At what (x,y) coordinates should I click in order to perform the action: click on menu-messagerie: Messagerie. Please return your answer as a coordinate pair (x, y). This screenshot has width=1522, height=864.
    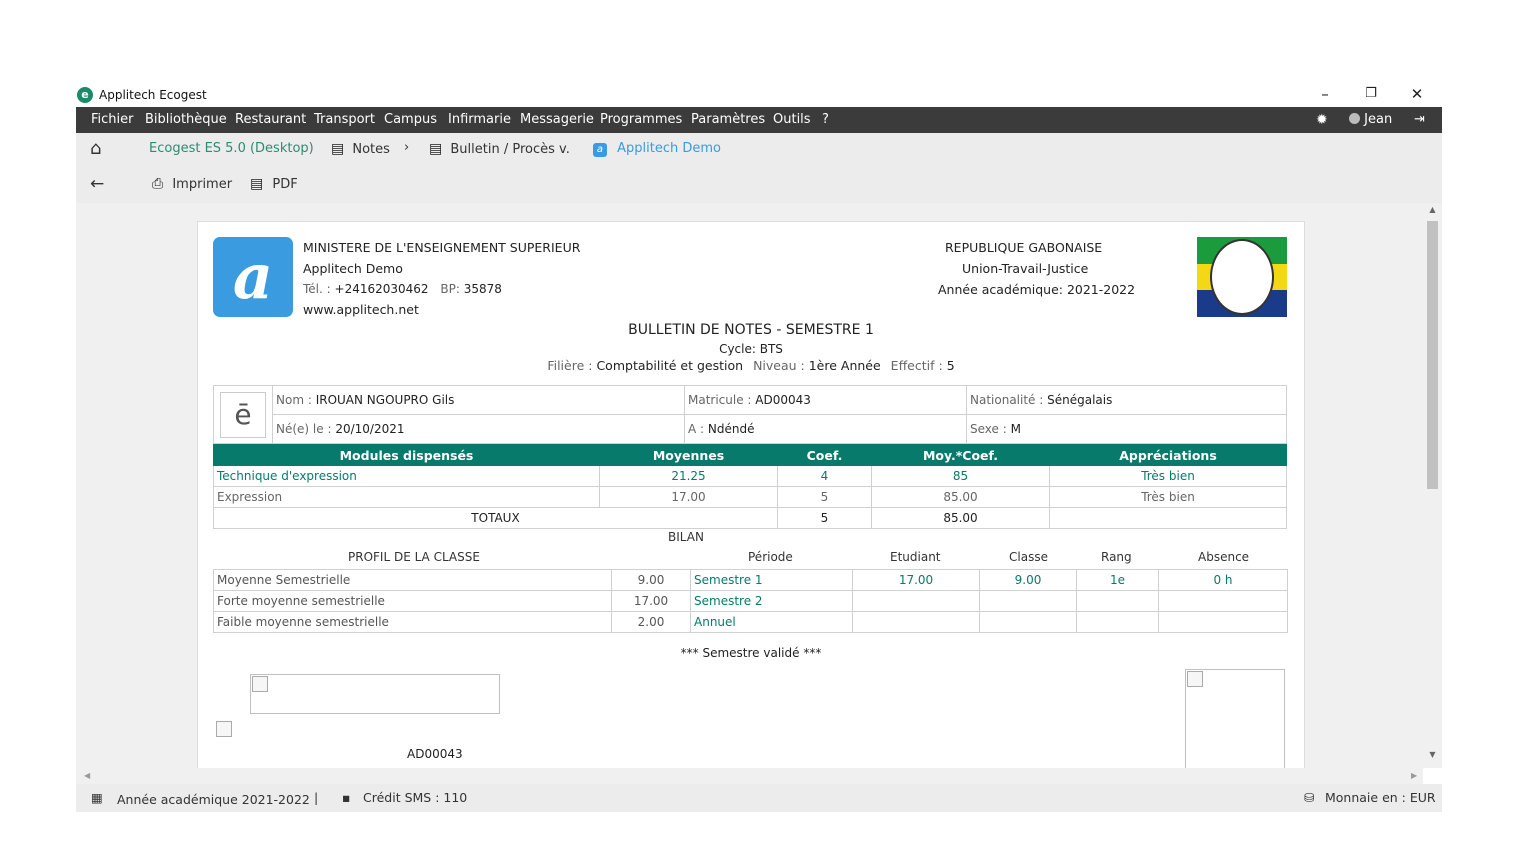
    Looking at the image, I should click on (557, 119).